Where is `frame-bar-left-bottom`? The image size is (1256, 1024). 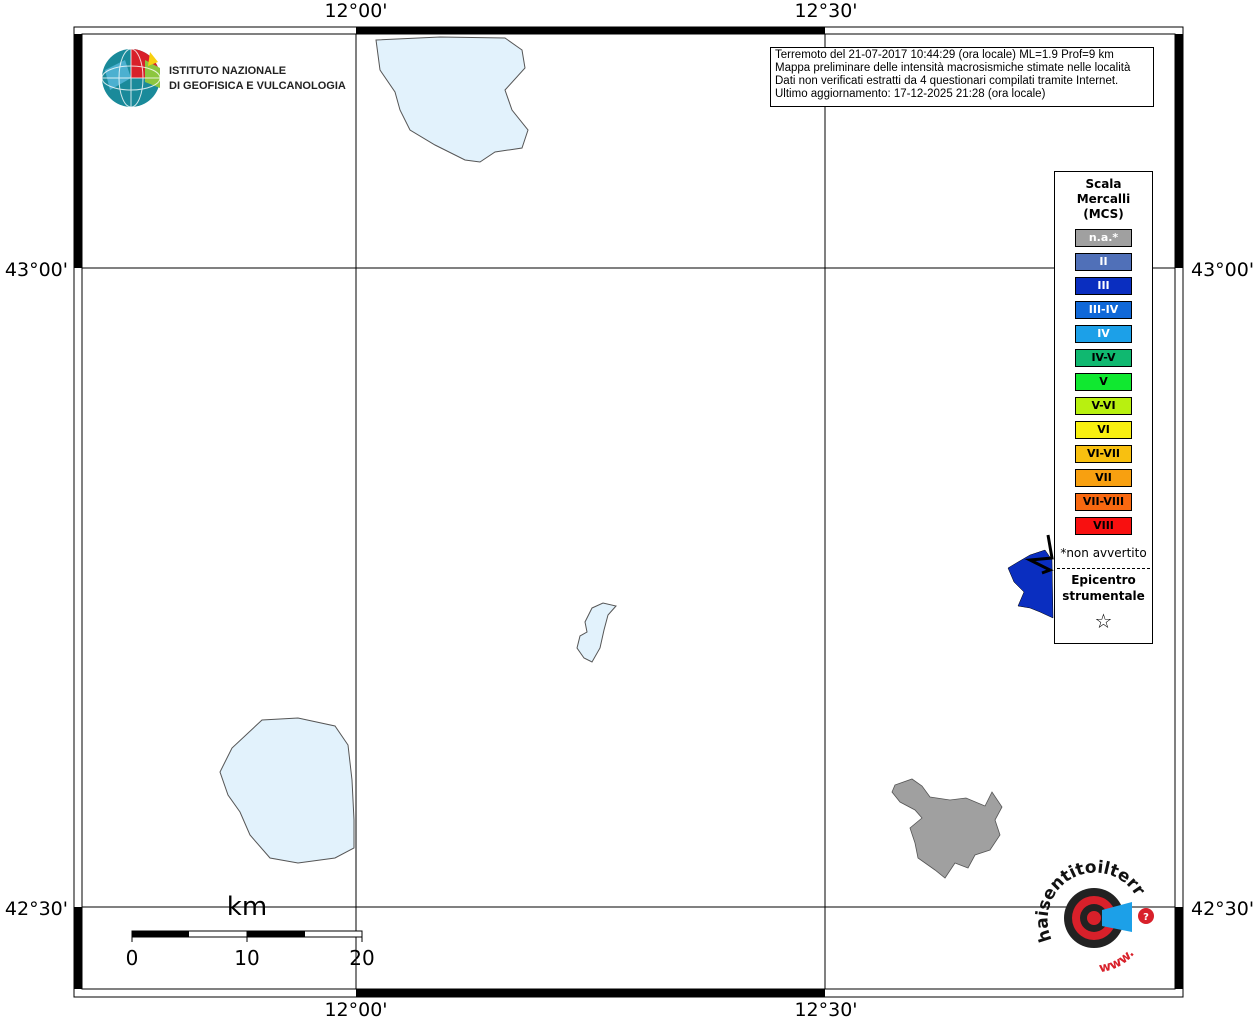
frame-bar-left-bottom is located at coordinates (78, 948).